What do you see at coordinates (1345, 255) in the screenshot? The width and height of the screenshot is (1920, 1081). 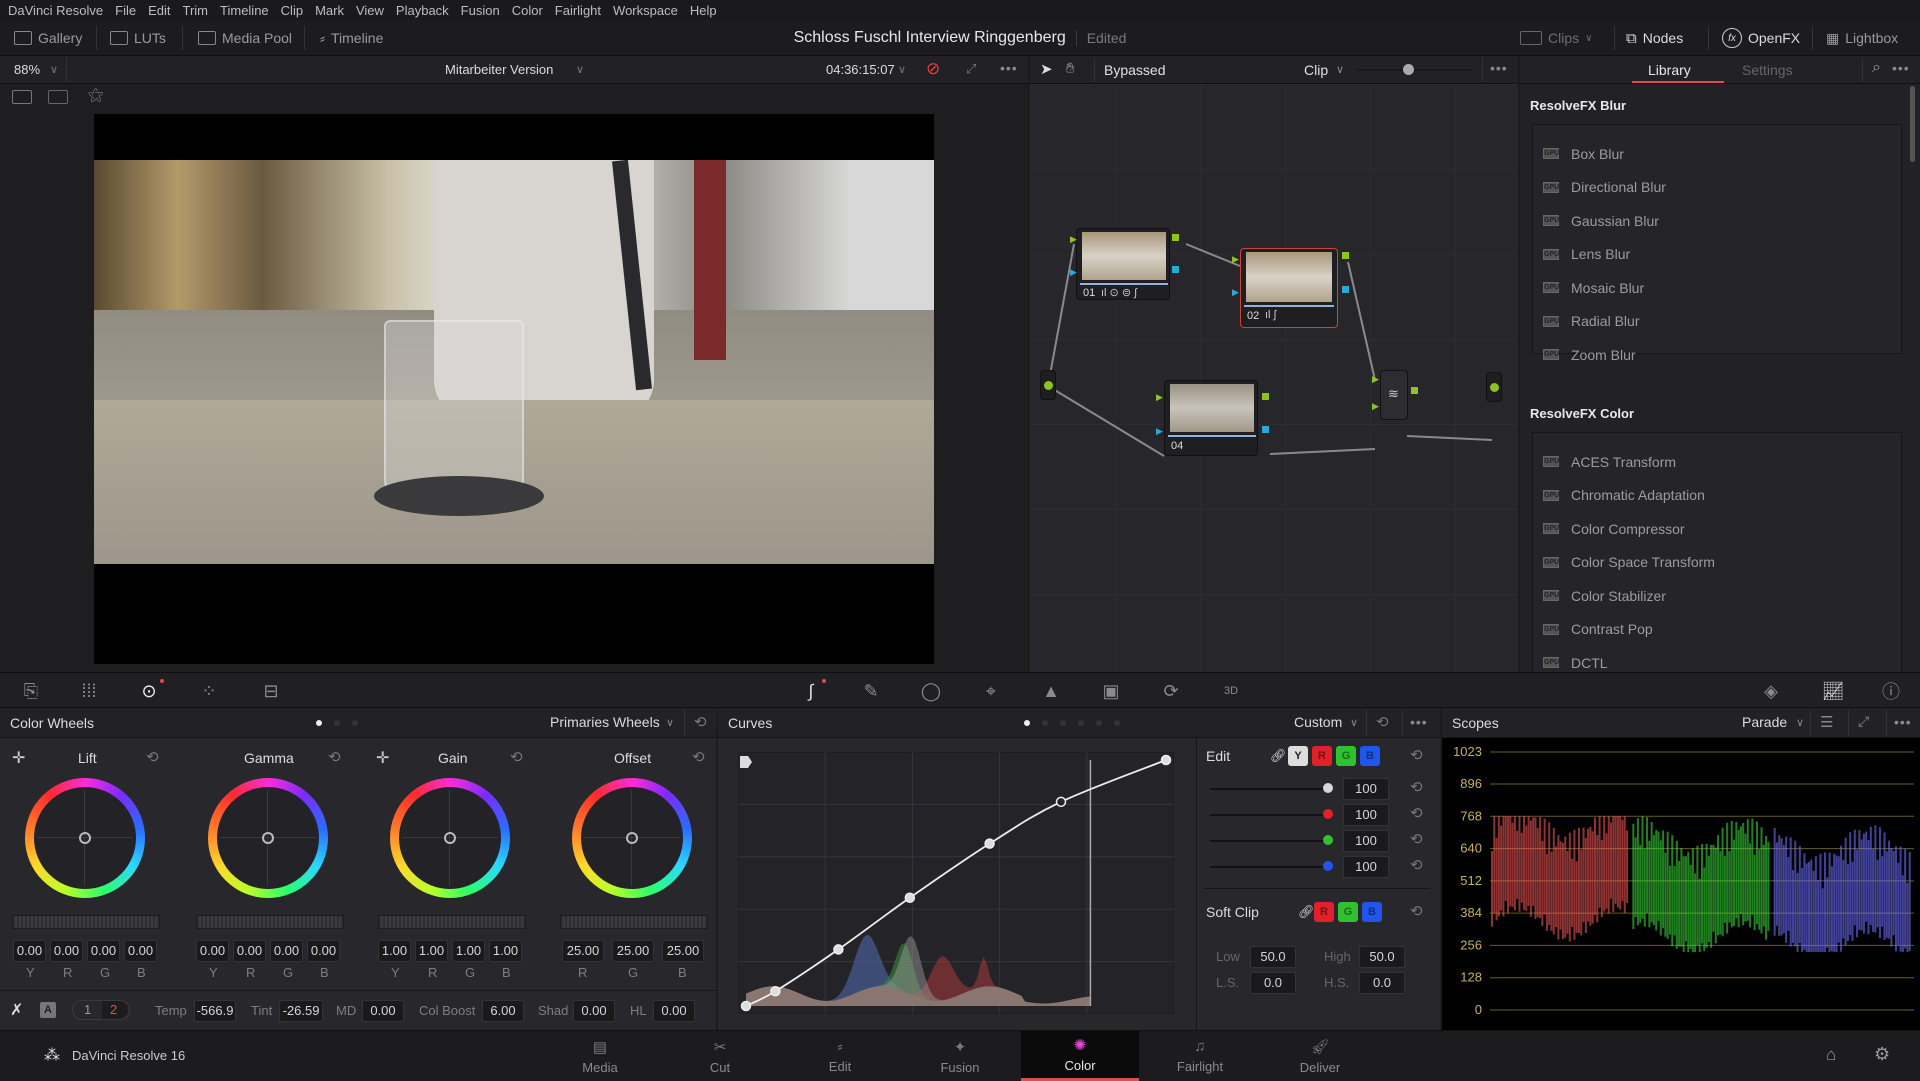 I see `rgb-output-port` at bounding box center [1345, 255].